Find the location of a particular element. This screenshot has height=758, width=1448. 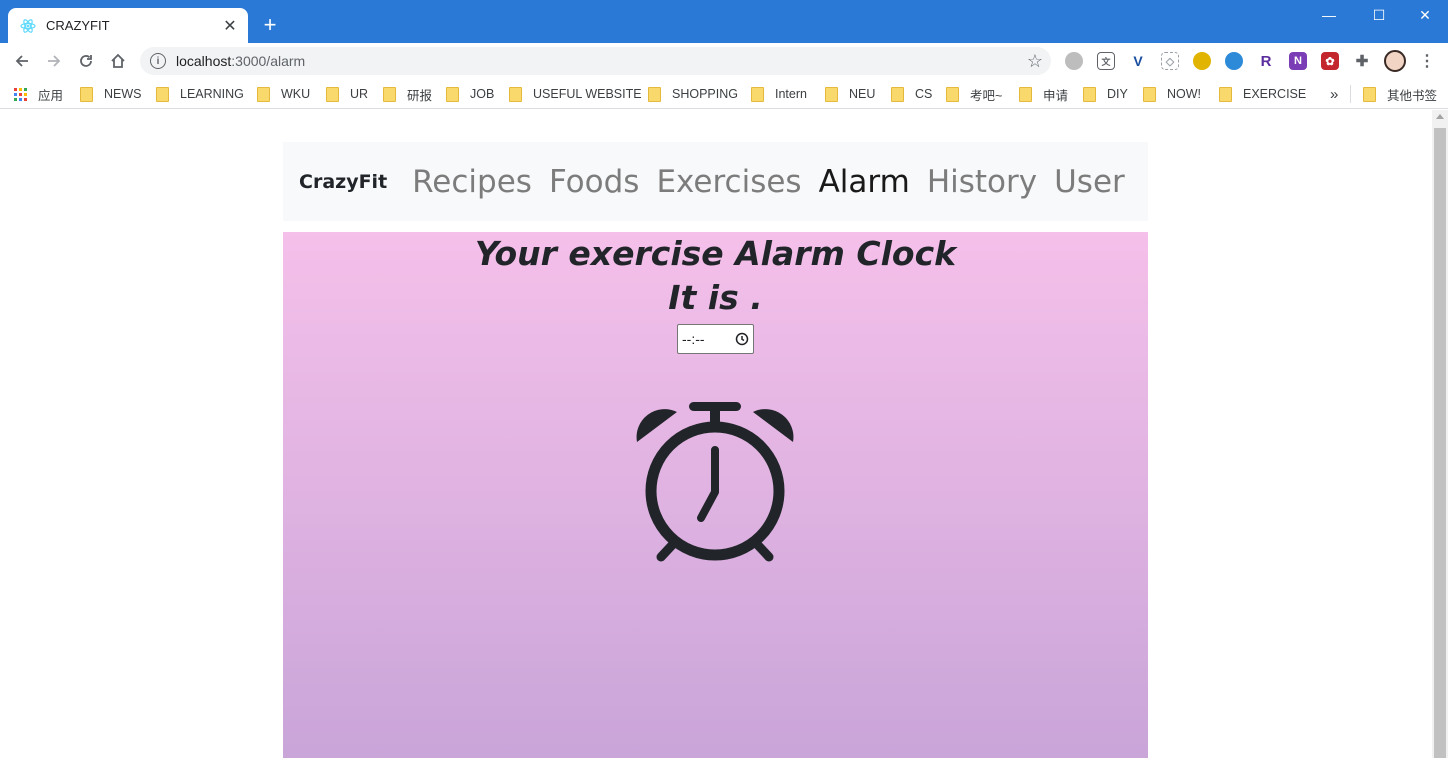

reload-button is located at coordinates (86, 61).